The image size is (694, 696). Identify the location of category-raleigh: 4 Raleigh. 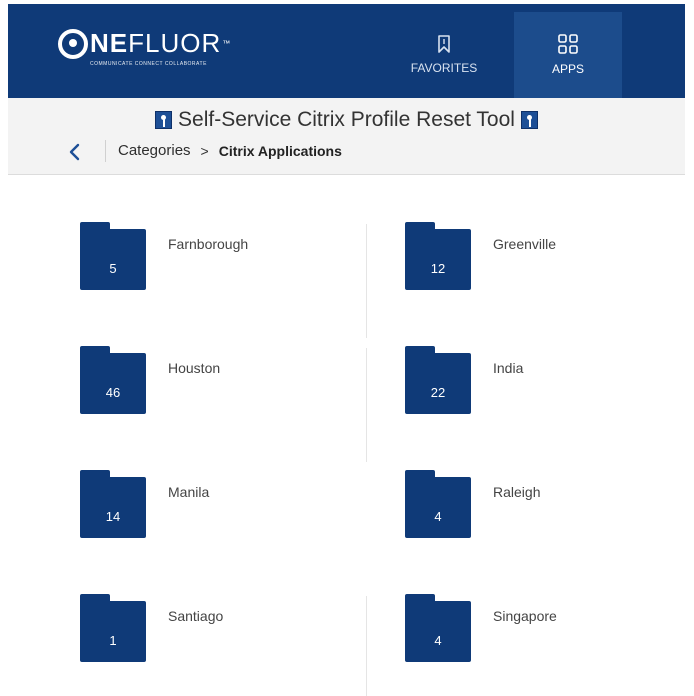
(535, 510).